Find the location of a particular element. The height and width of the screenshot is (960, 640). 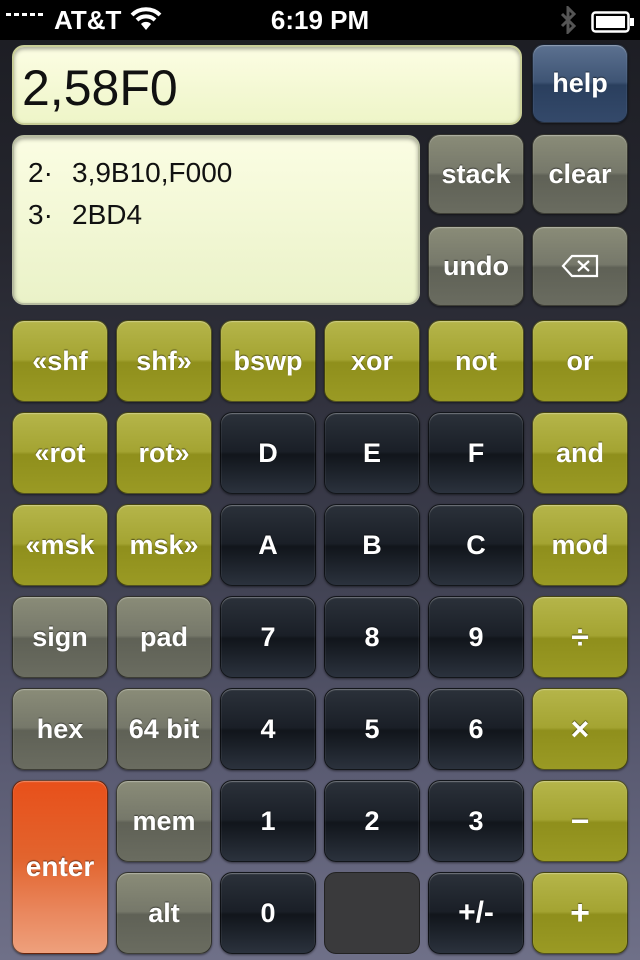

digit-1-button: 1 is located at coordinates (268, 821).